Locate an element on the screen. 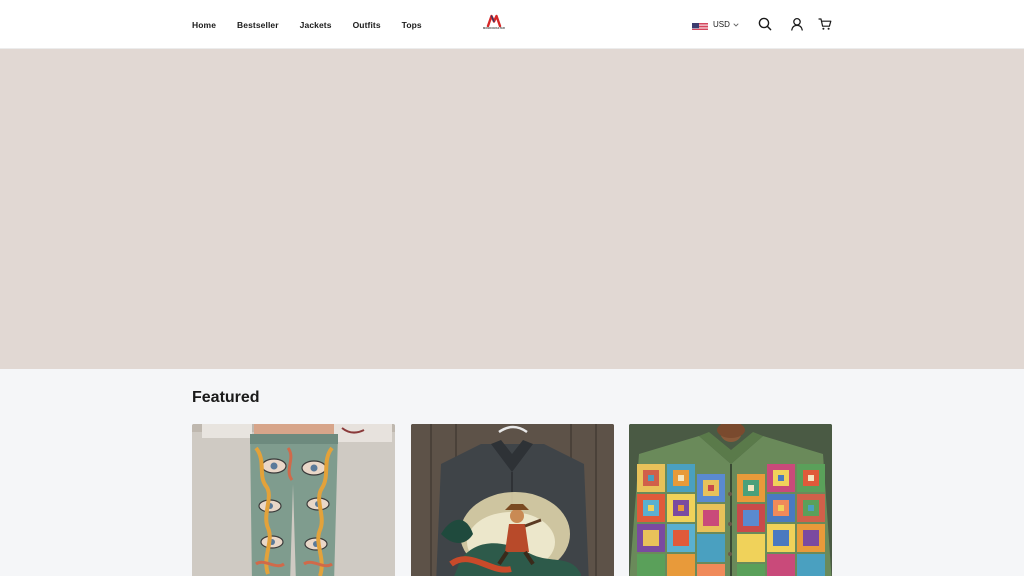 The width and height of the screenshot is (1024, 576). nav-outfits: Outfits is located at coordinates (367, 25).